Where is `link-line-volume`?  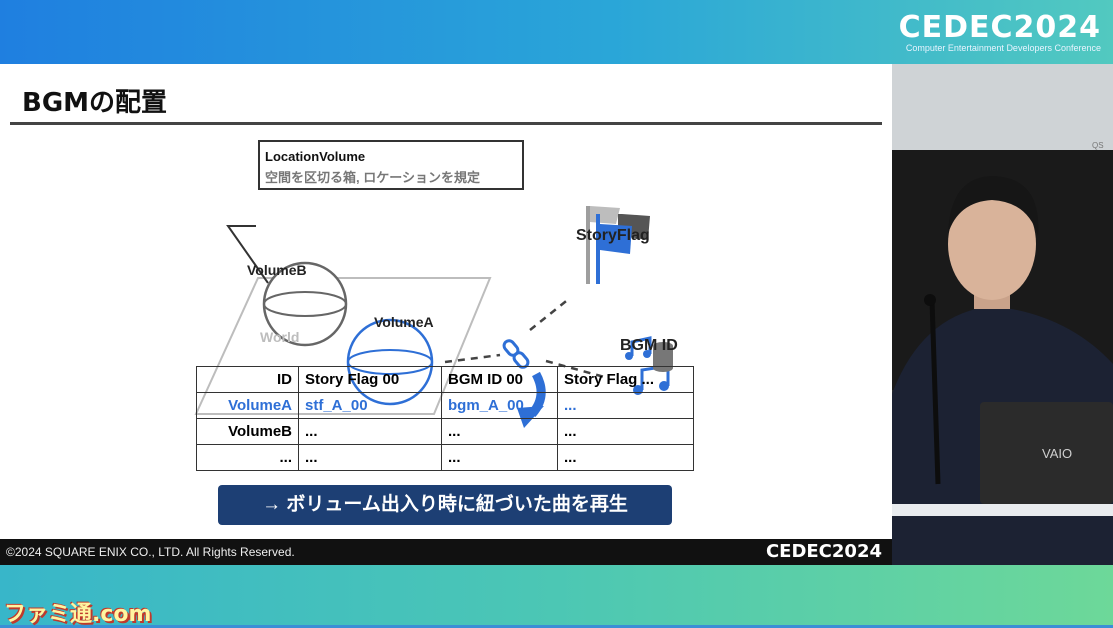
link-line-volume is located at coordinates (472, 358).